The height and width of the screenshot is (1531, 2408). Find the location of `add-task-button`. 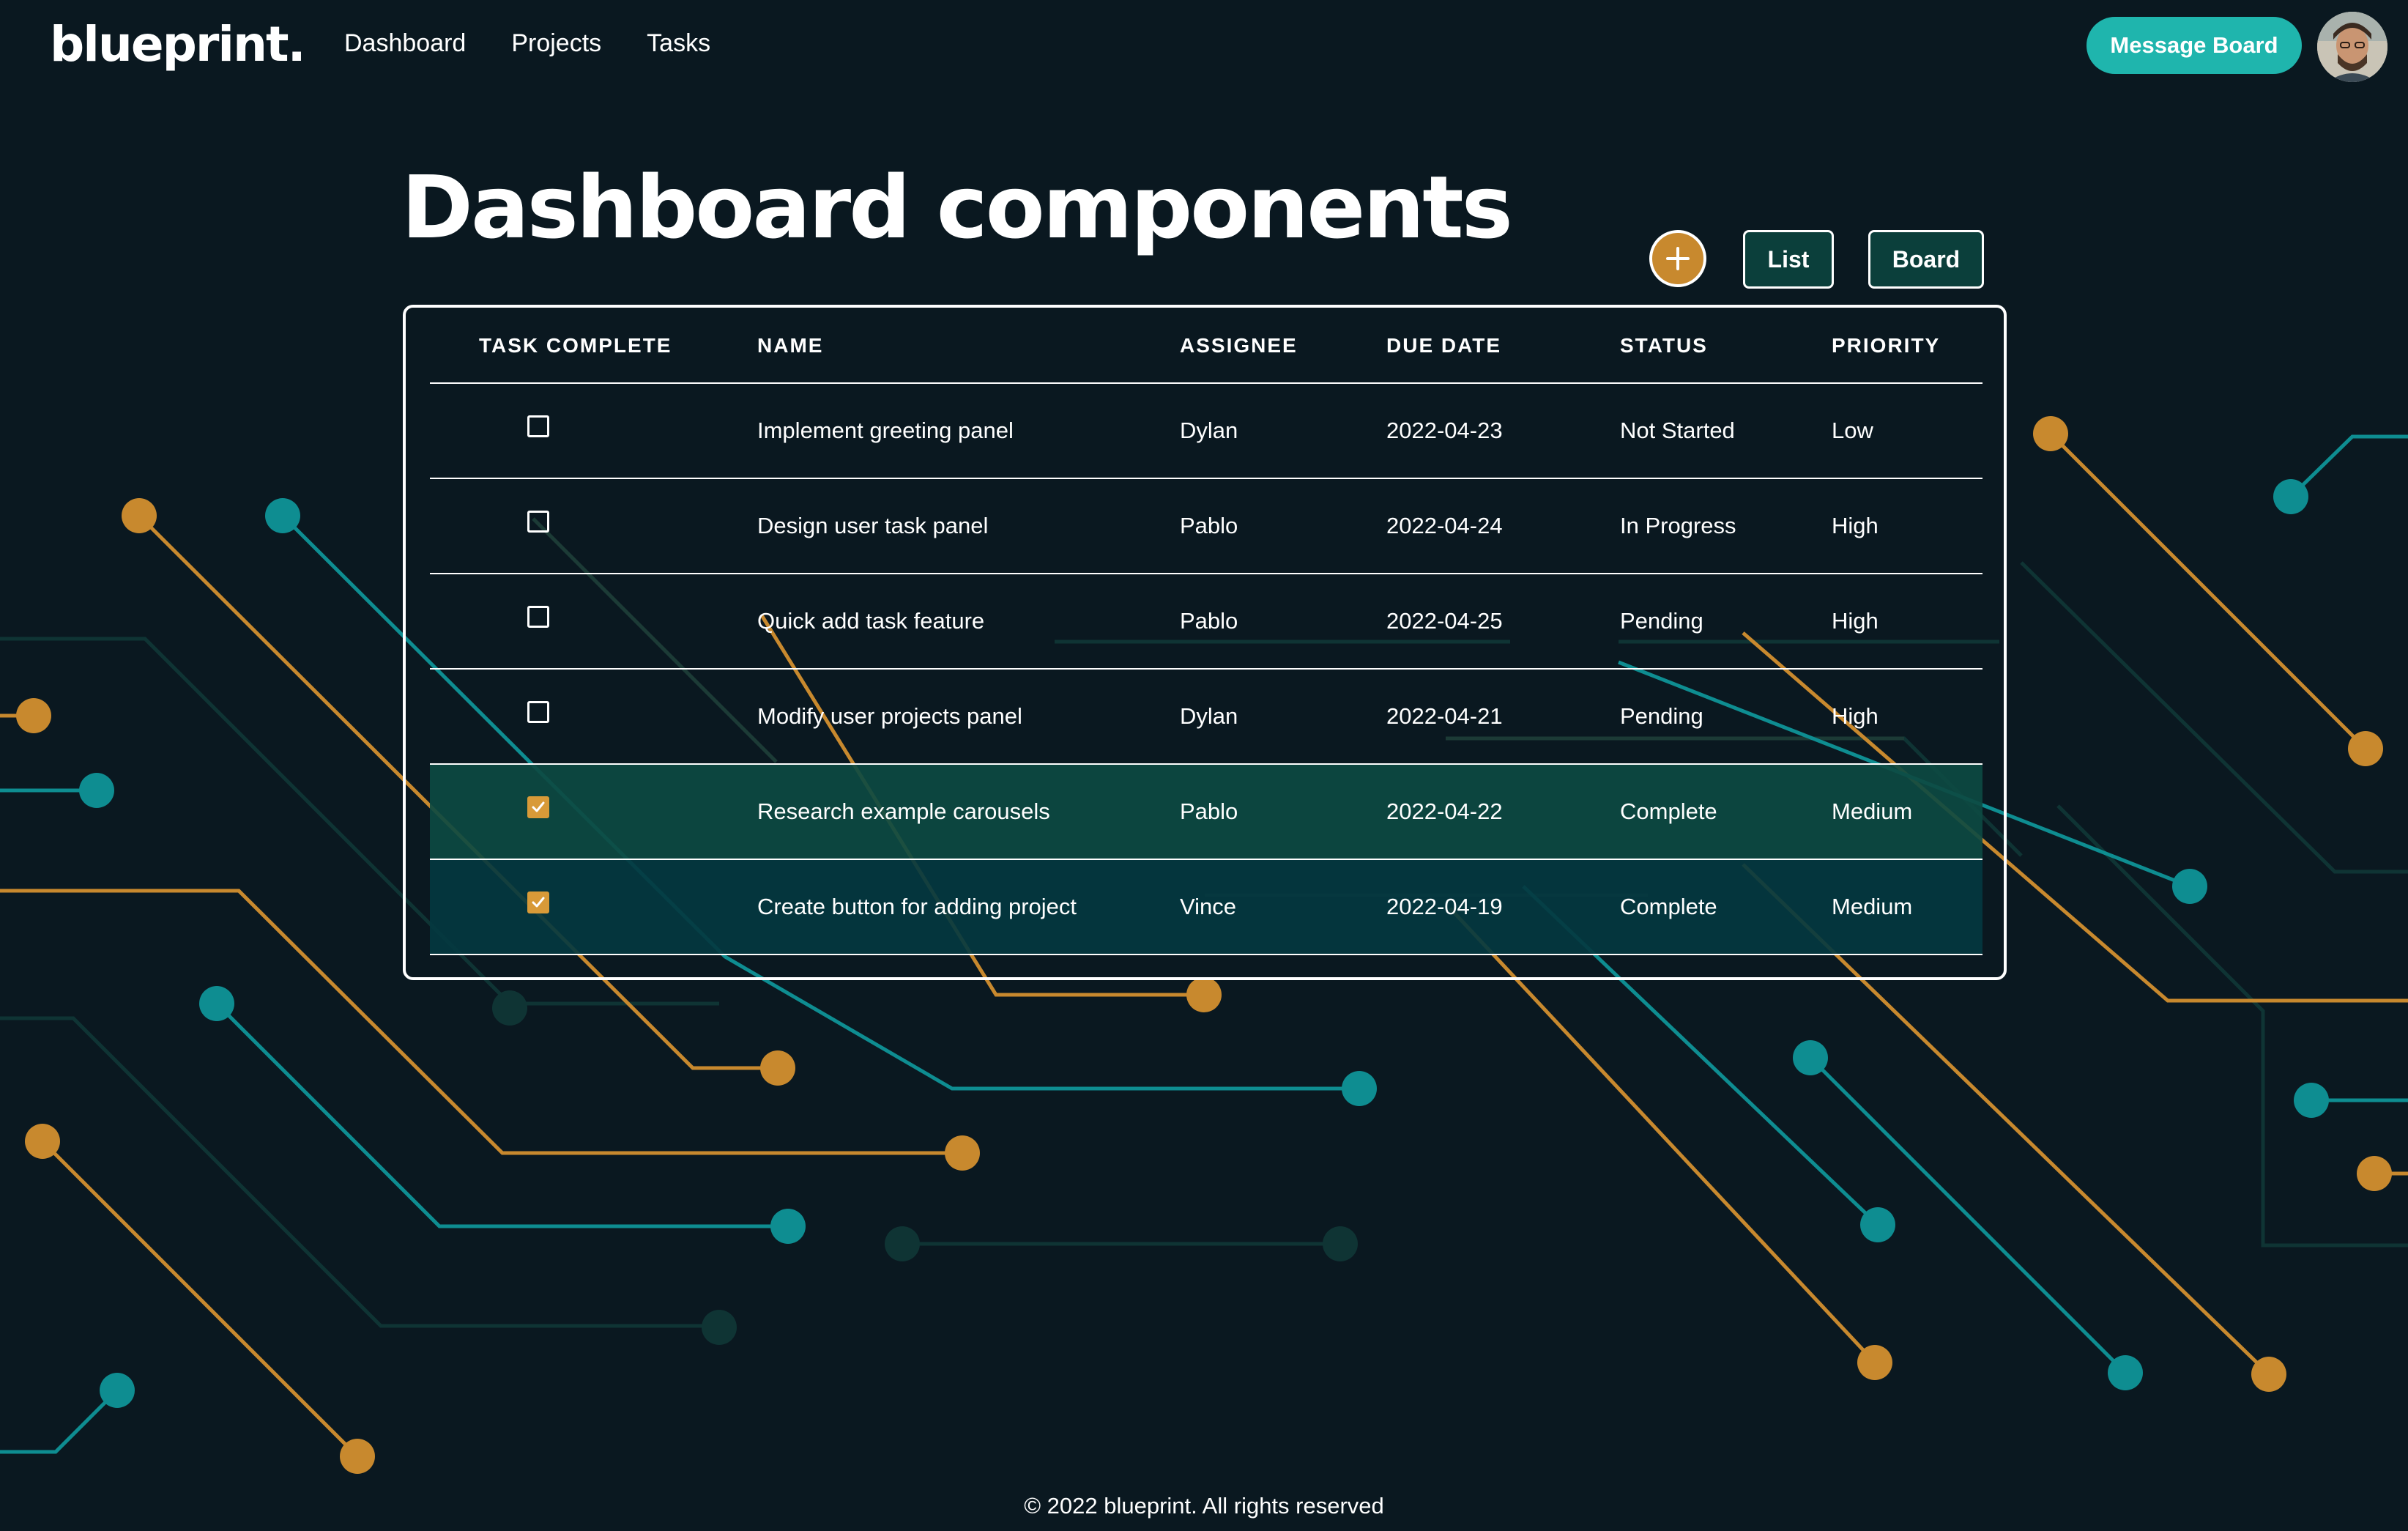

add-task-button is located at coordinates (1677, 258).